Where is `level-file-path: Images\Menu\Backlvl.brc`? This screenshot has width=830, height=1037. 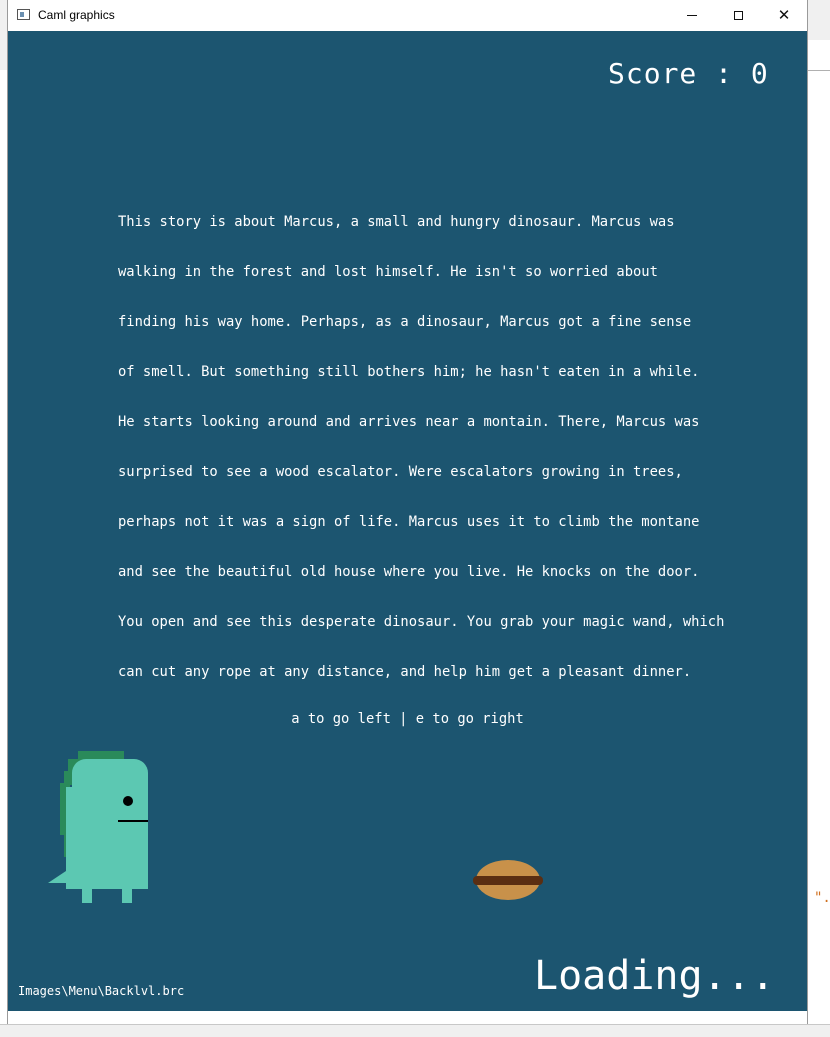 level-file-path: Images\Menu\Backlvl.brc is located at coordinates (101, 991).